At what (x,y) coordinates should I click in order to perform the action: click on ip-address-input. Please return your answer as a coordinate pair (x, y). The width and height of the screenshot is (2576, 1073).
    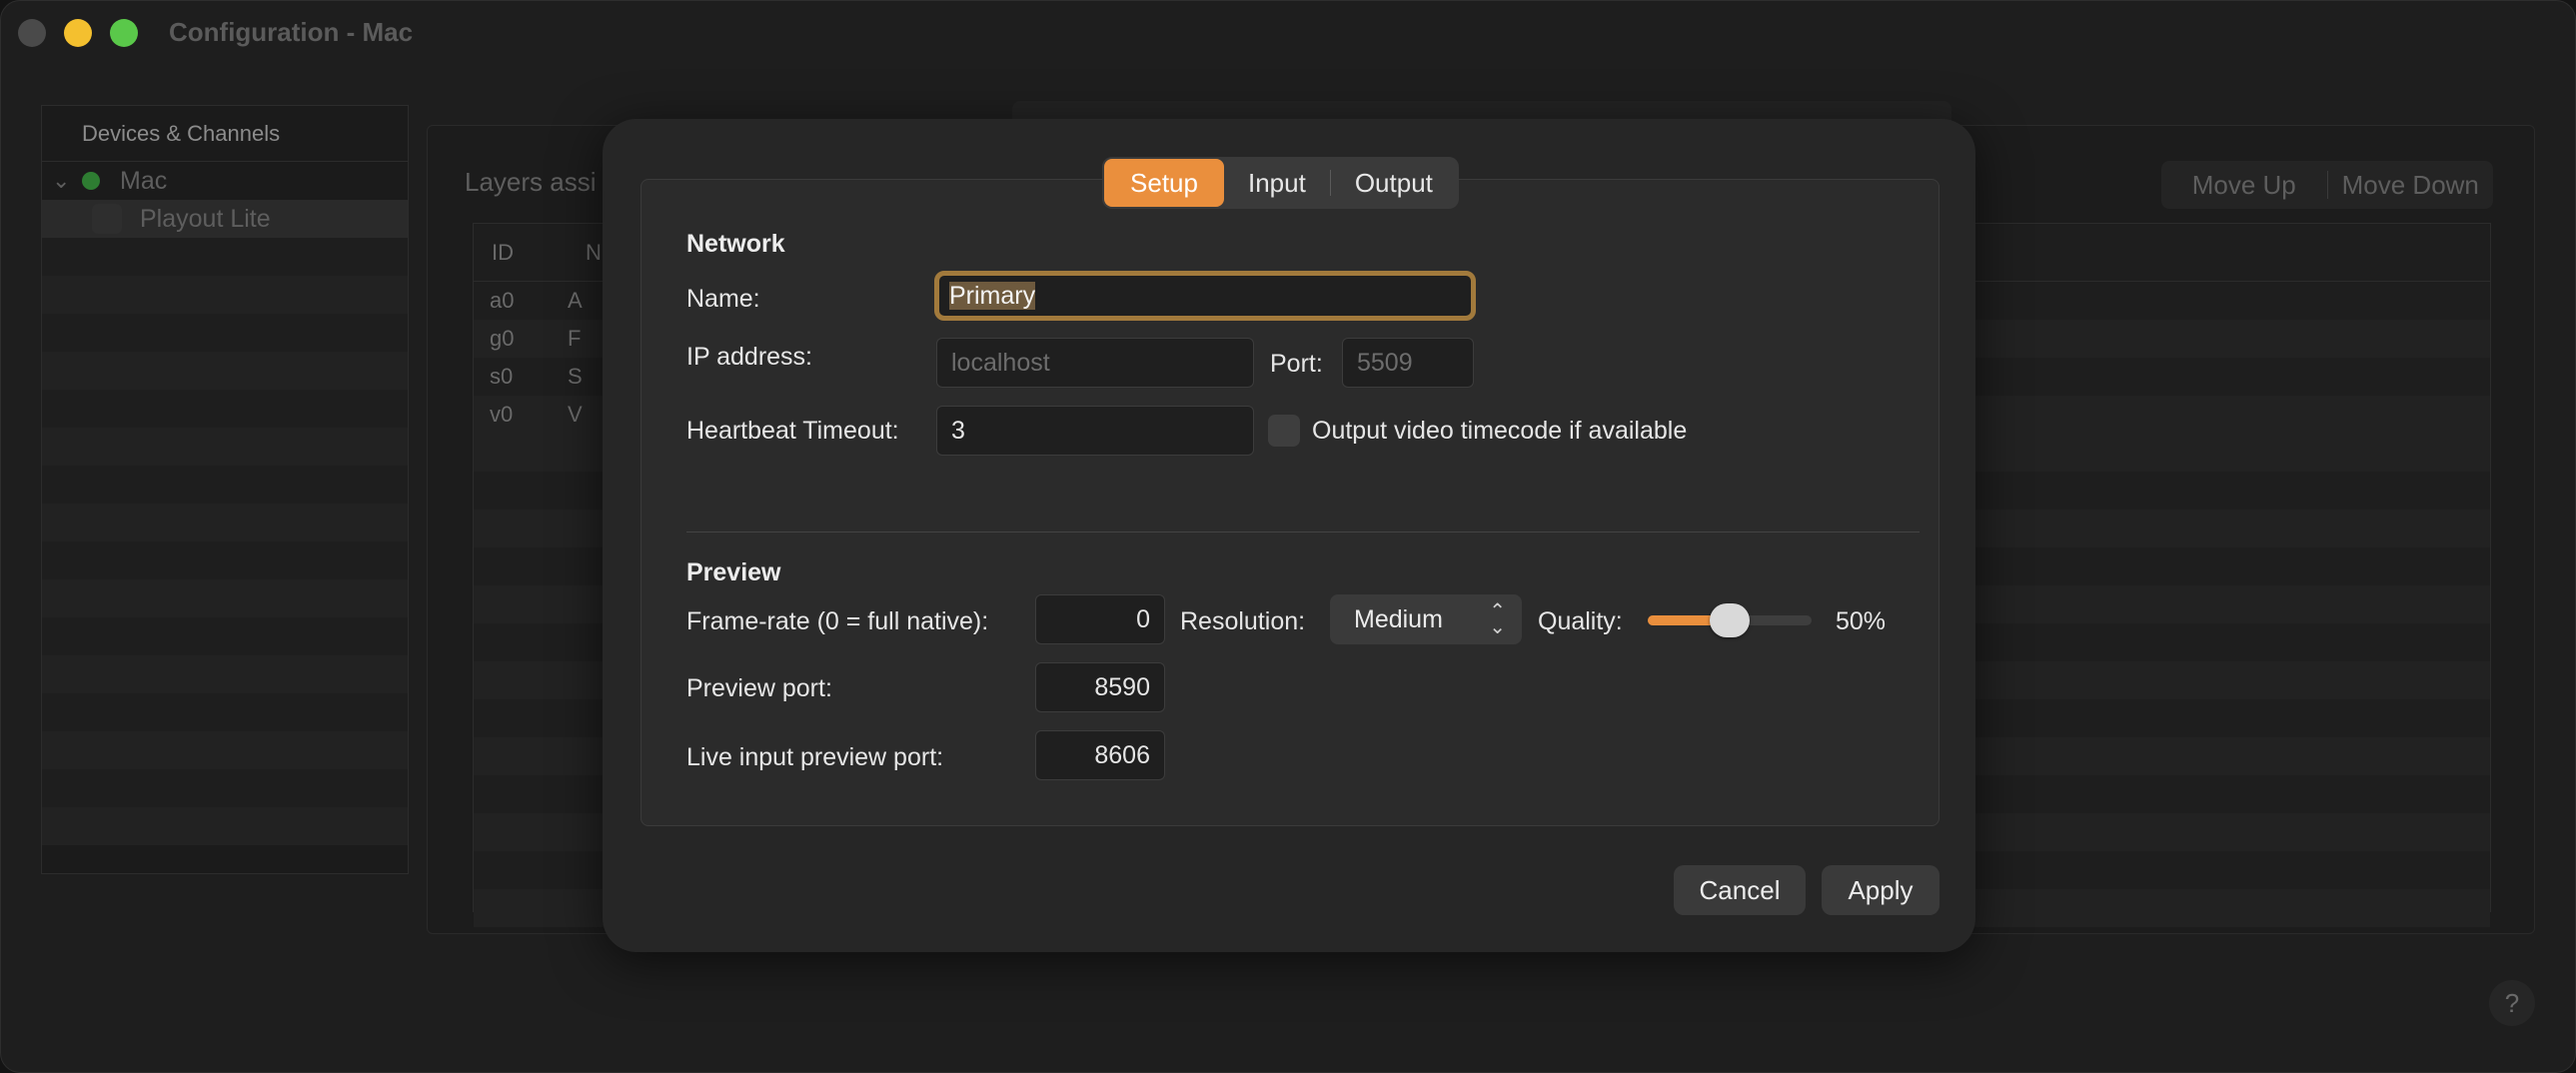
    Looking at the image, I should click on (1095, 363).